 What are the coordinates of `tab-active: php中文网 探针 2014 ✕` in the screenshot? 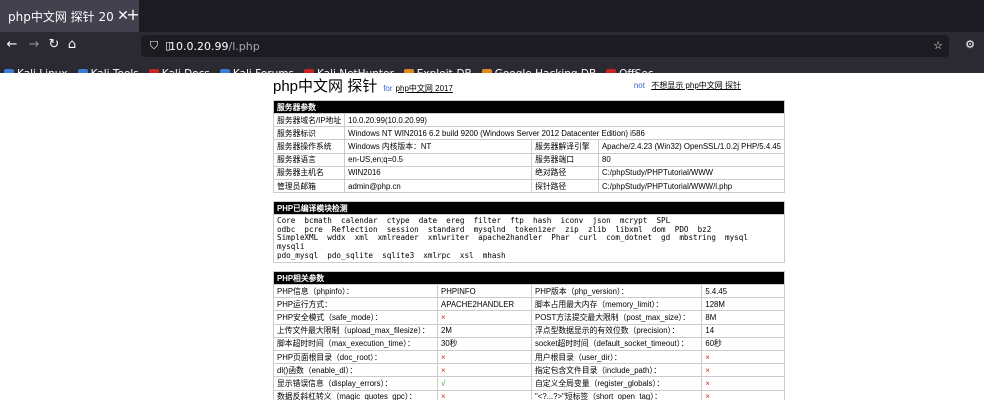 It's located at (69, 16).